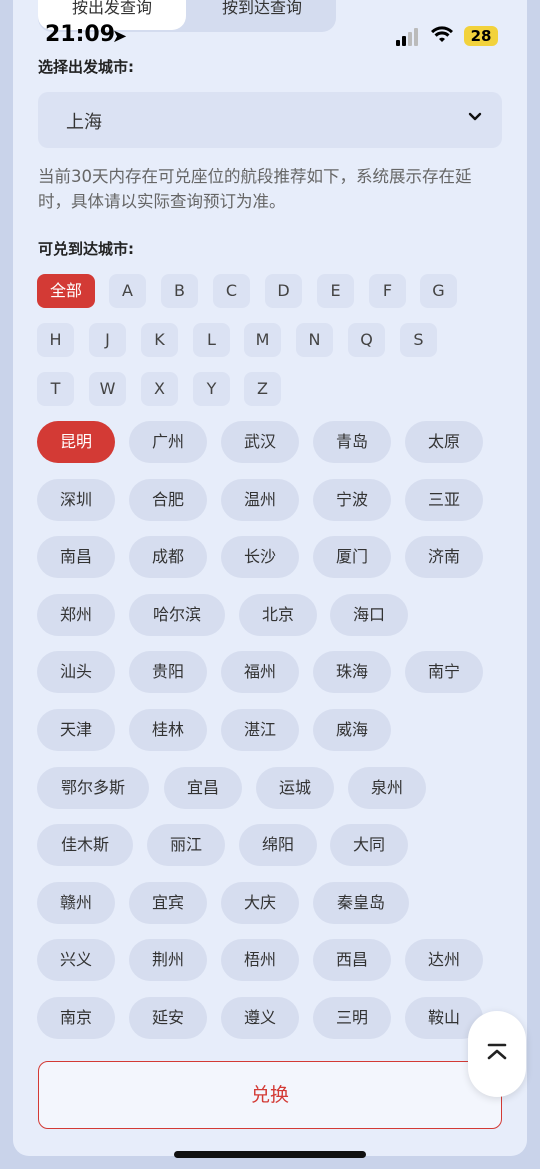 The height and width of the screenshot is (1169, 540). What do you see at coordinates (361, 903) in the screenshot?
I see `city-chip: 秦皇岛` at bounding box center [361, 903].